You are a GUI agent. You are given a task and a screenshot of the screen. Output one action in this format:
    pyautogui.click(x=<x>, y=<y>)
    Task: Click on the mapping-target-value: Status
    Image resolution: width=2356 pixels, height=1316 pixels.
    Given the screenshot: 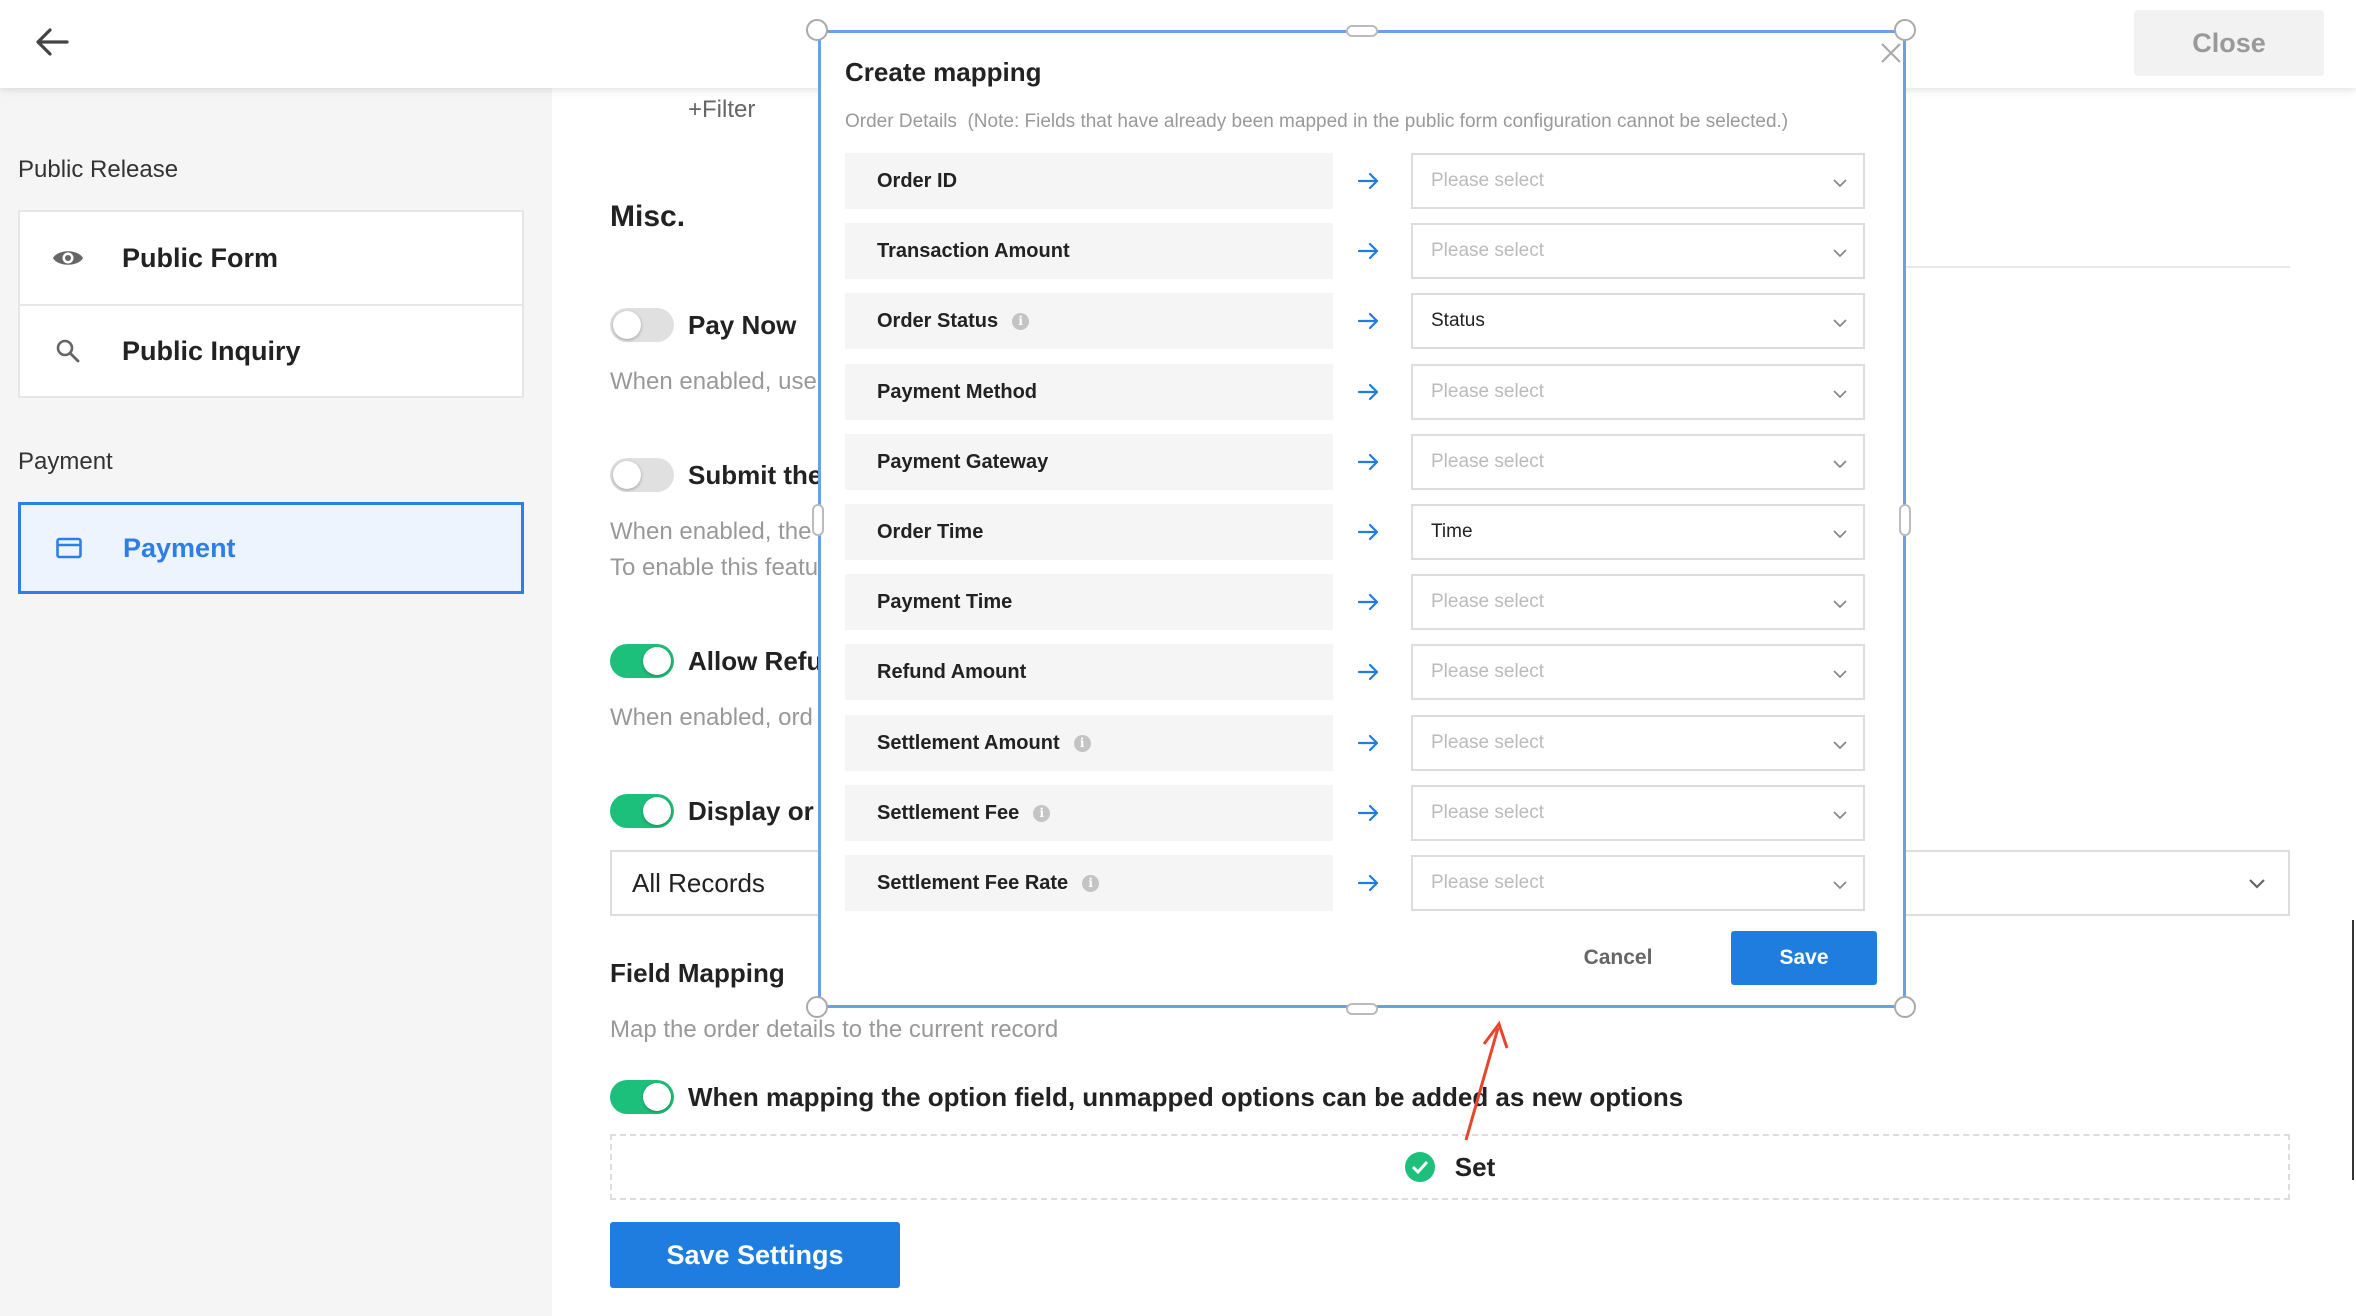 What is the action you would take?
    pyautogui.click(x=1458, y=320)
    